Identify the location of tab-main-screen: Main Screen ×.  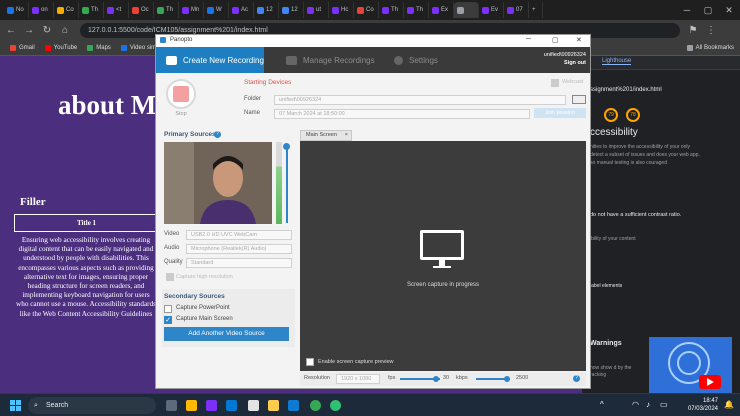
(326, 135).